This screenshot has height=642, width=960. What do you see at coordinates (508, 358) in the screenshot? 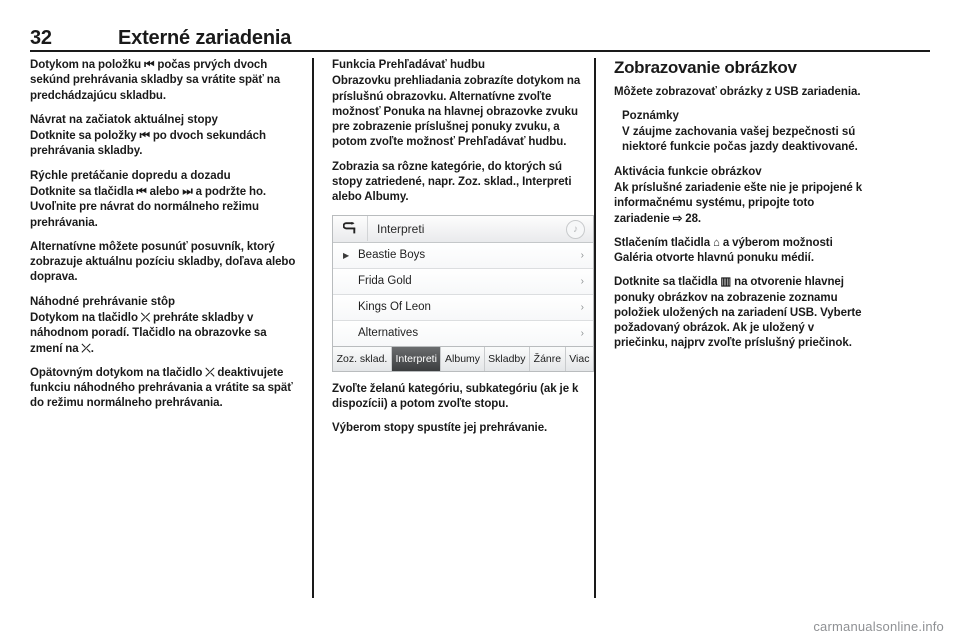
I see `tab-songs: Skladby` at bounding box center [508, 358].